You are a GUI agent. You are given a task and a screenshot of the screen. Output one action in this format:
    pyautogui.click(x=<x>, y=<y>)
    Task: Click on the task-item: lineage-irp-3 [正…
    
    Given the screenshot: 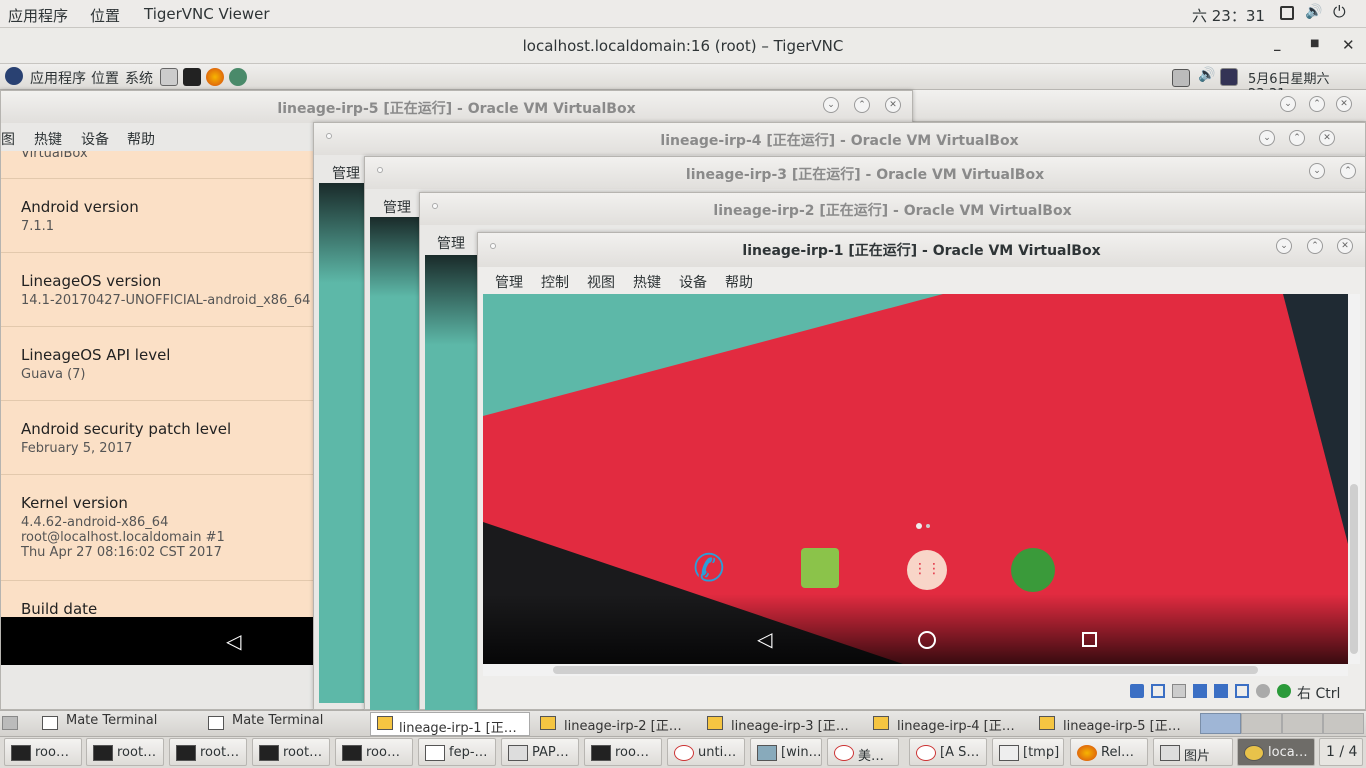 What is the action you would take?
    pyautogui.click(x=787, y=724)
    